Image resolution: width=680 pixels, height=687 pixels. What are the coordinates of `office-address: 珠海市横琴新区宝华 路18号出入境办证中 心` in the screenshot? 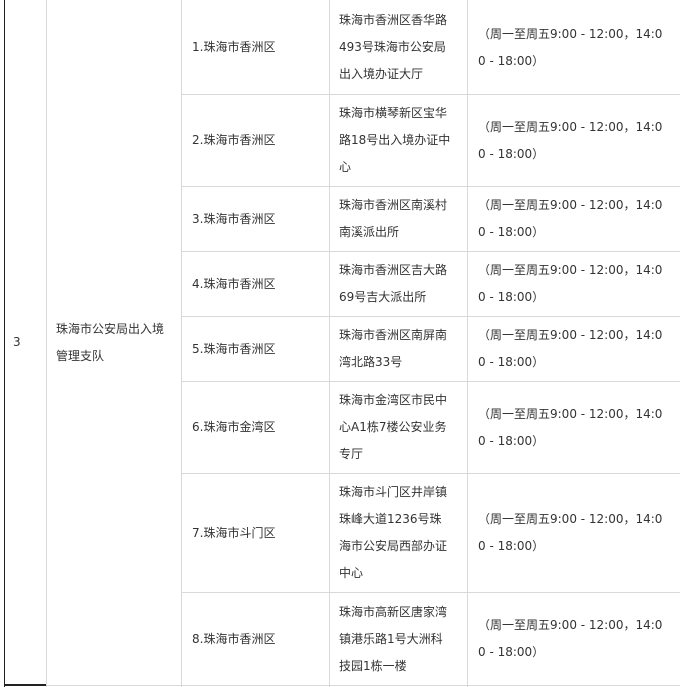 It's located at (395, 140).